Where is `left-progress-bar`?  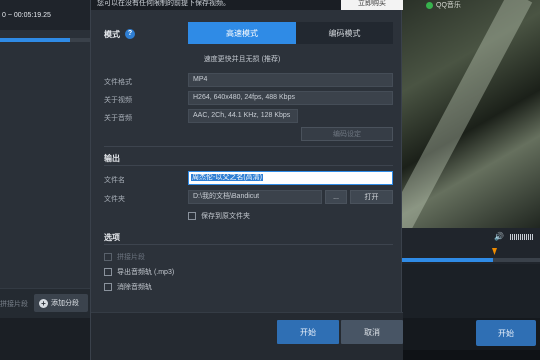
left-progress-bar is located at coordinates (45, 40).